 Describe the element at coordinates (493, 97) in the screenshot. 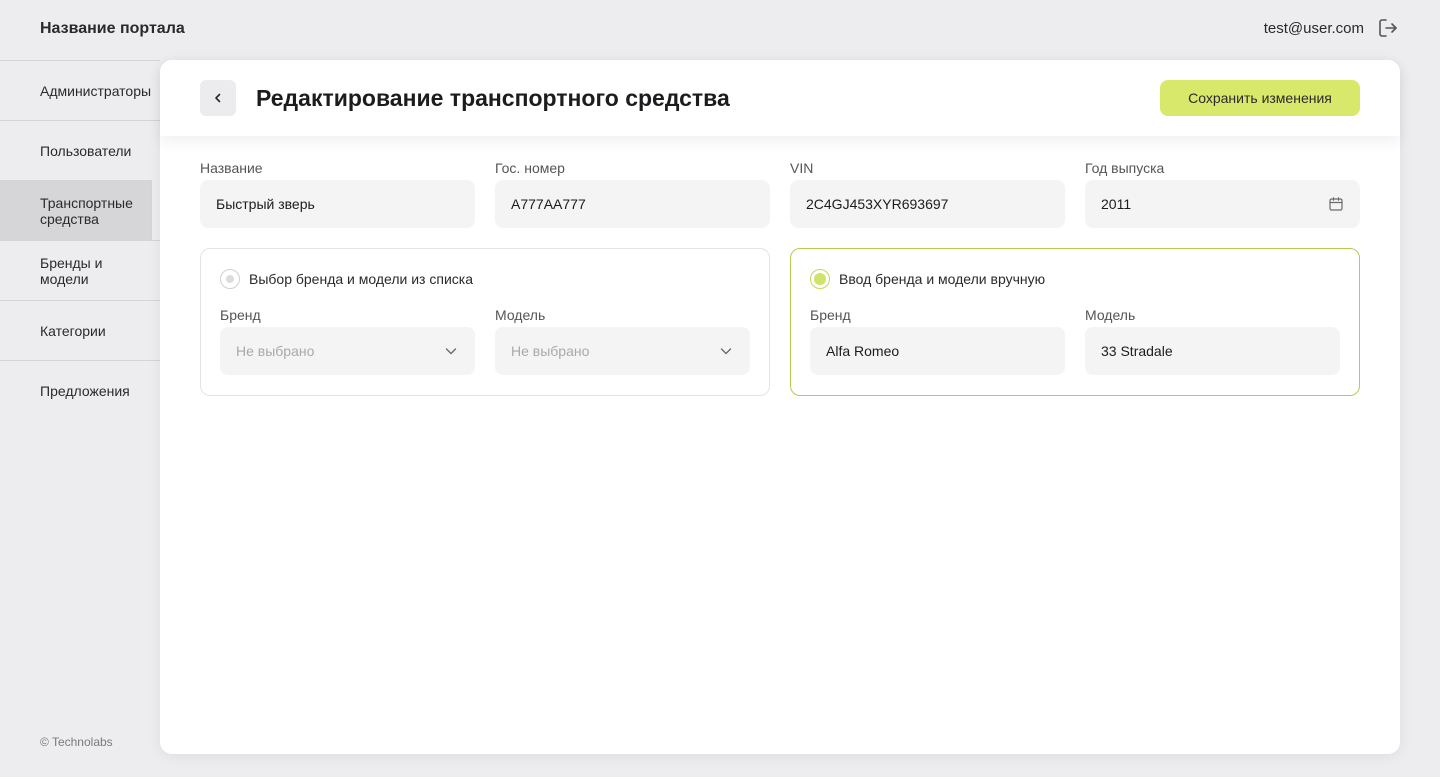

I see `page-title: Редактирование транспортного средства` at that location.